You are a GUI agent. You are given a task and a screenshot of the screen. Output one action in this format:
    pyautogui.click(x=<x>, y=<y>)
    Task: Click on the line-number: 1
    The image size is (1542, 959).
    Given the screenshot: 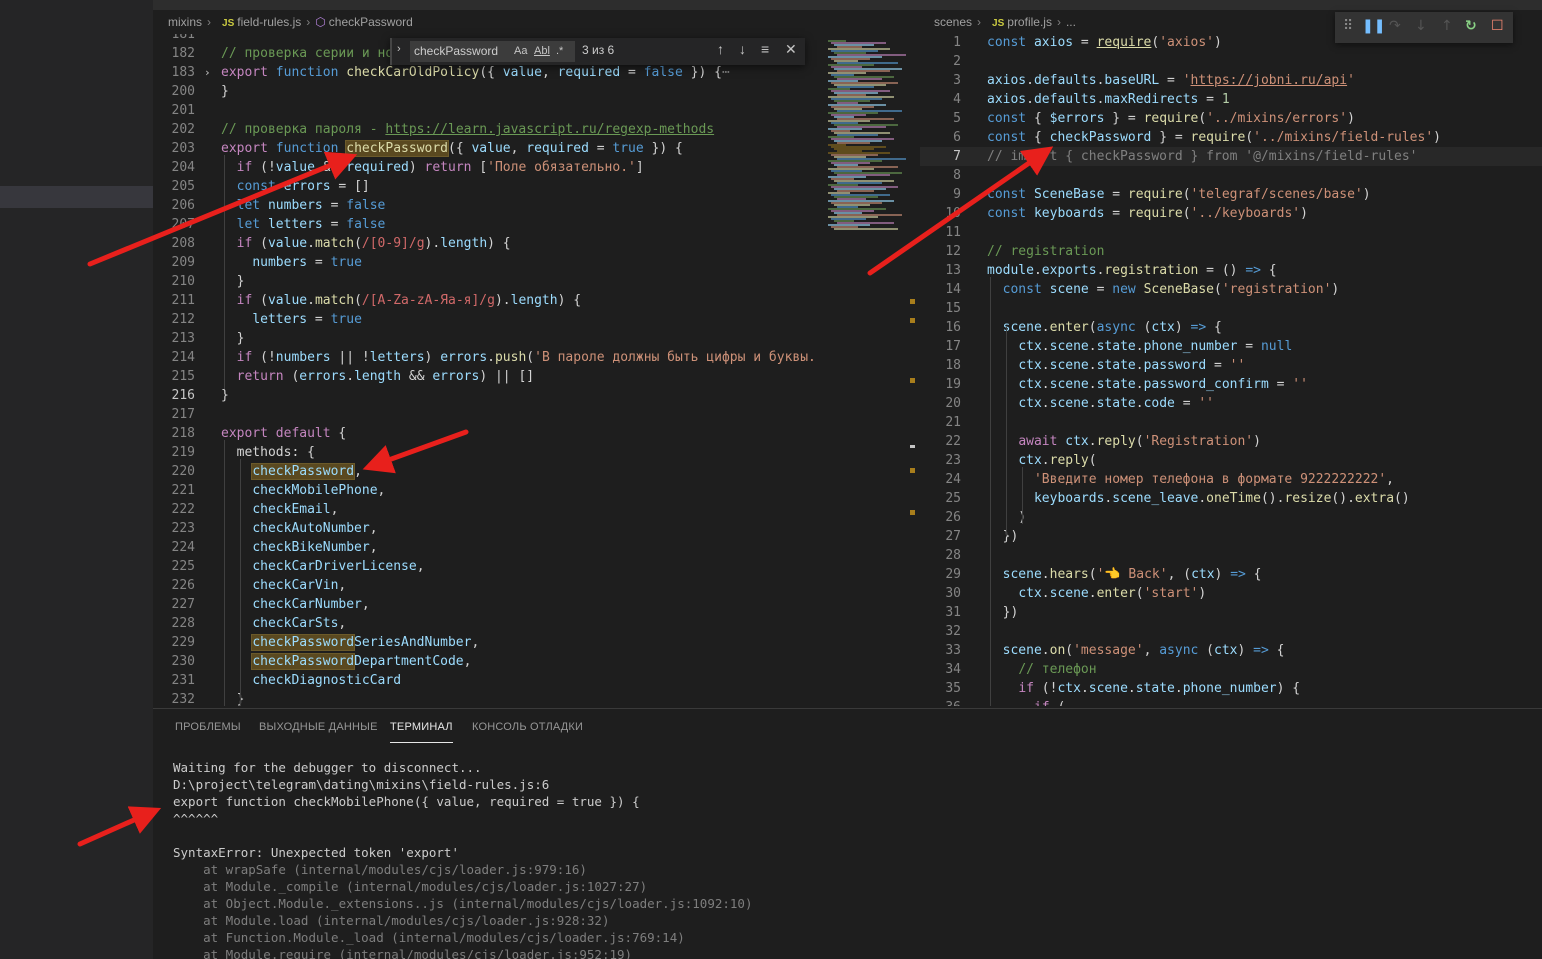 What is the action you would take?
    pyautogui.click(x=957, y=42)
    